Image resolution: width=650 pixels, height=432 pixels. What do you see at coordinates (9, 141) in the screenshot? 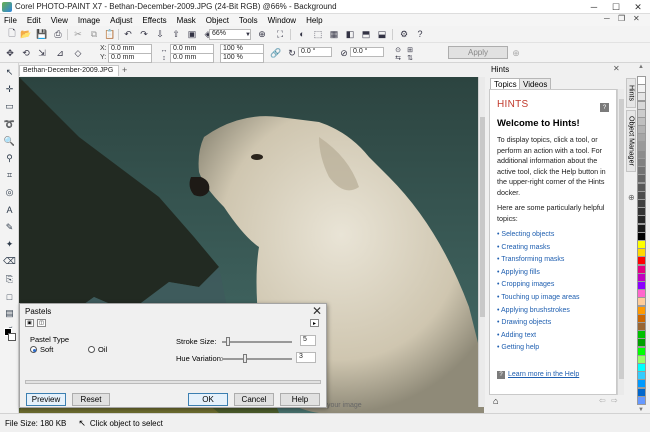
I see `zoom-tool-icon: 🔍` at bounding box center [9, 141].